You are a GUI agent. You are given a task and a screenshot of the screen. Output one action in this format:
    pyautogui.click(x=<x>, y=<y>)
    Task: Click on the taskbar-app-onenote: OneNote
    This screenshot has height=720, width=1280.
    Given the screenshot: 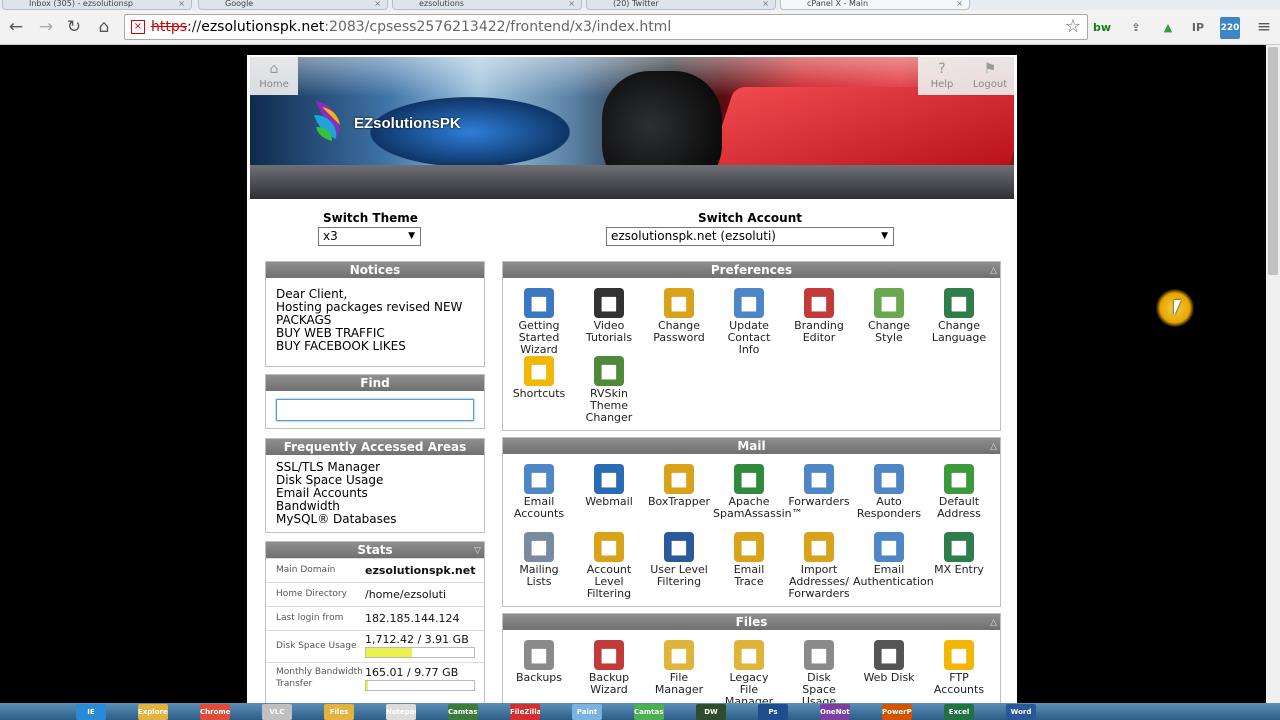 What is the action you would take?
    pyautogui.click(x=835, y=712)
    